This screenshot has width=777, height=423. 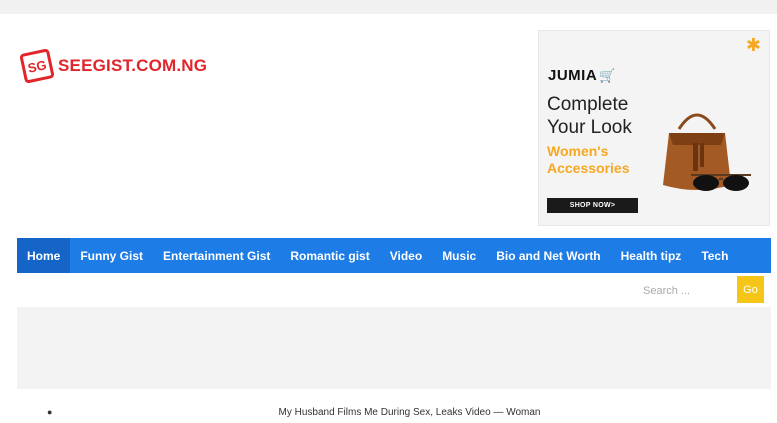 What do you see at coordinates (588, 159) in the screenshot?
I see `ad-subline: Women's Accessories` at bounding box center [588, 159].